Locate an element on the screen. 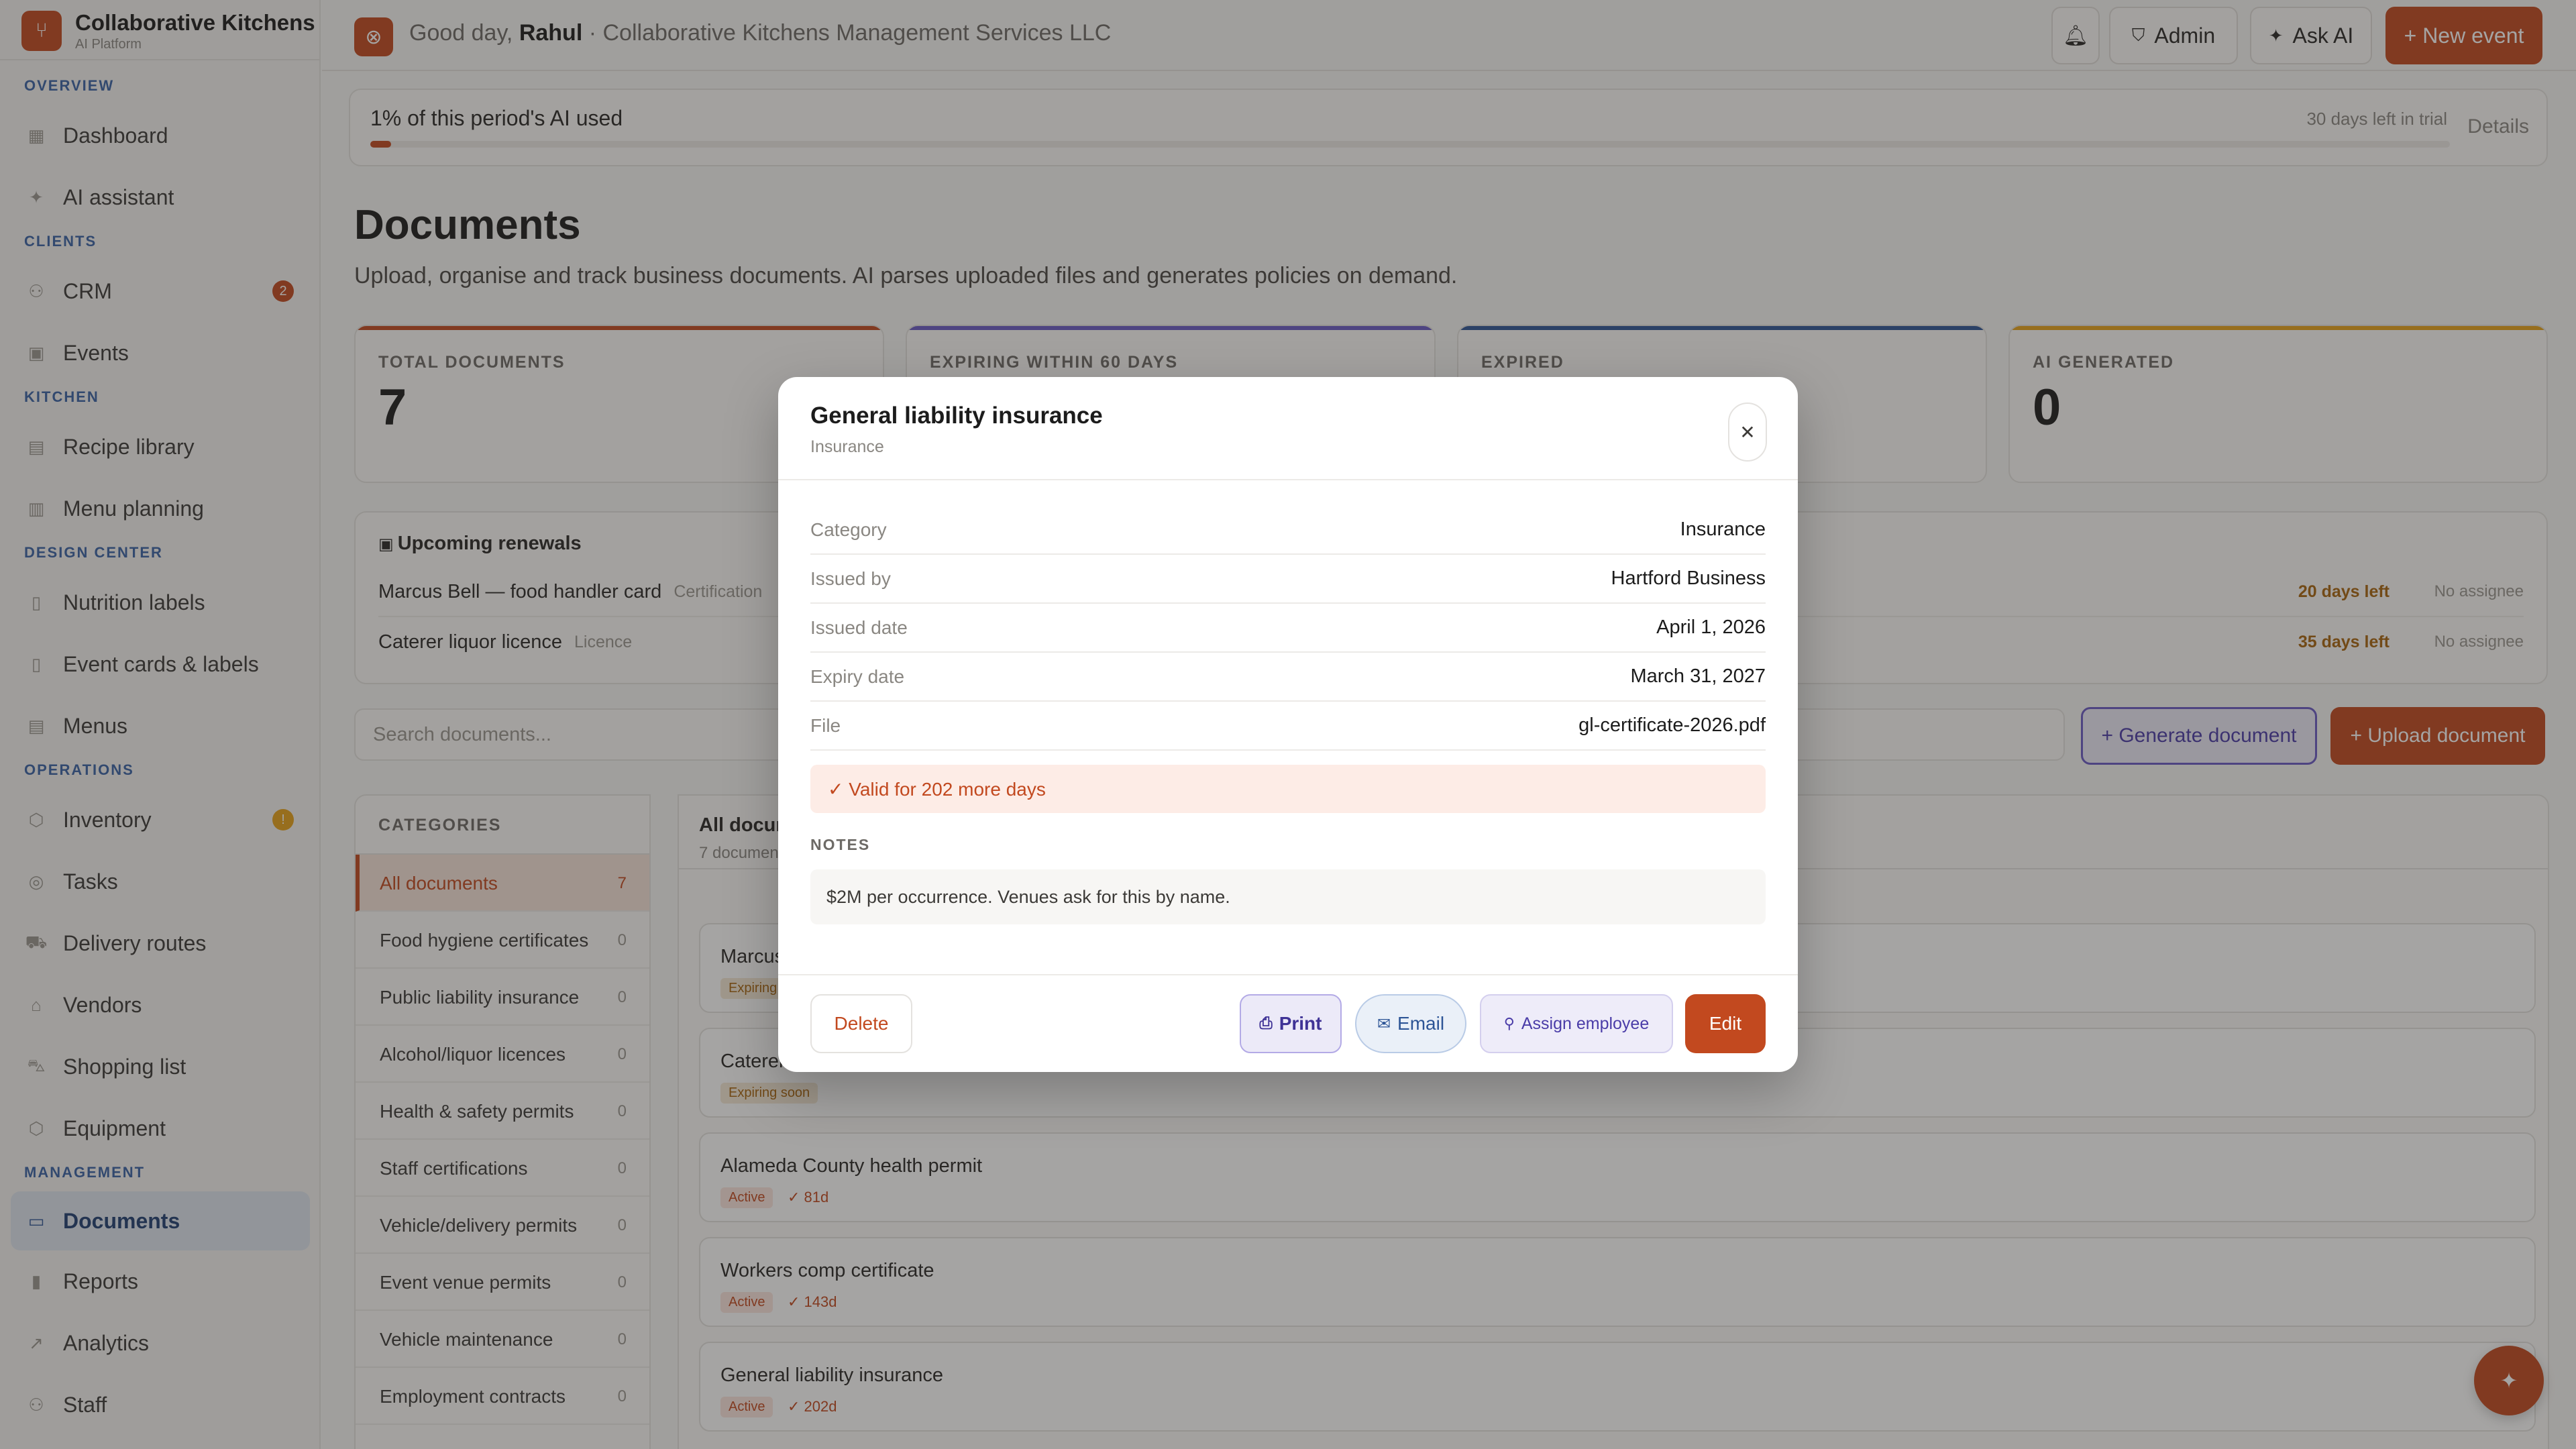 Image resolution: width=2576 pixels, height=1449 pixels. field-value: Hartford Business is located at coordinates (1688, 578).